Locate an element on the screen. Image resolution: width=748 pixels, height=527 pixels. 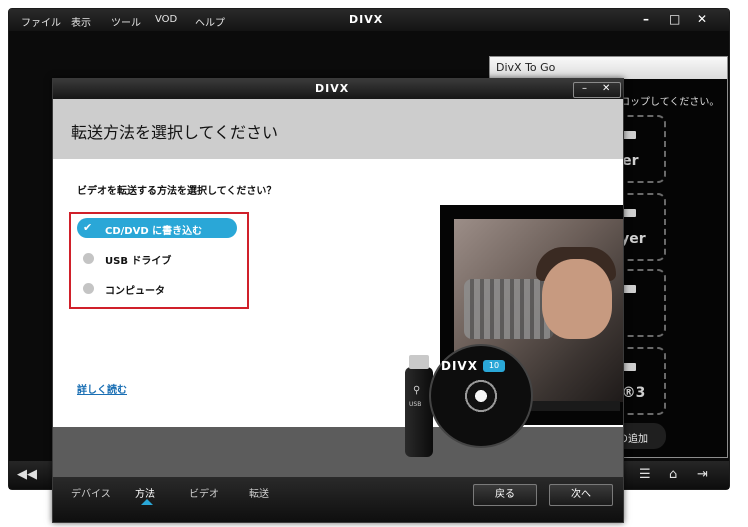
page-title: 転送方法を選択してください is located at coordinates (175, 132).